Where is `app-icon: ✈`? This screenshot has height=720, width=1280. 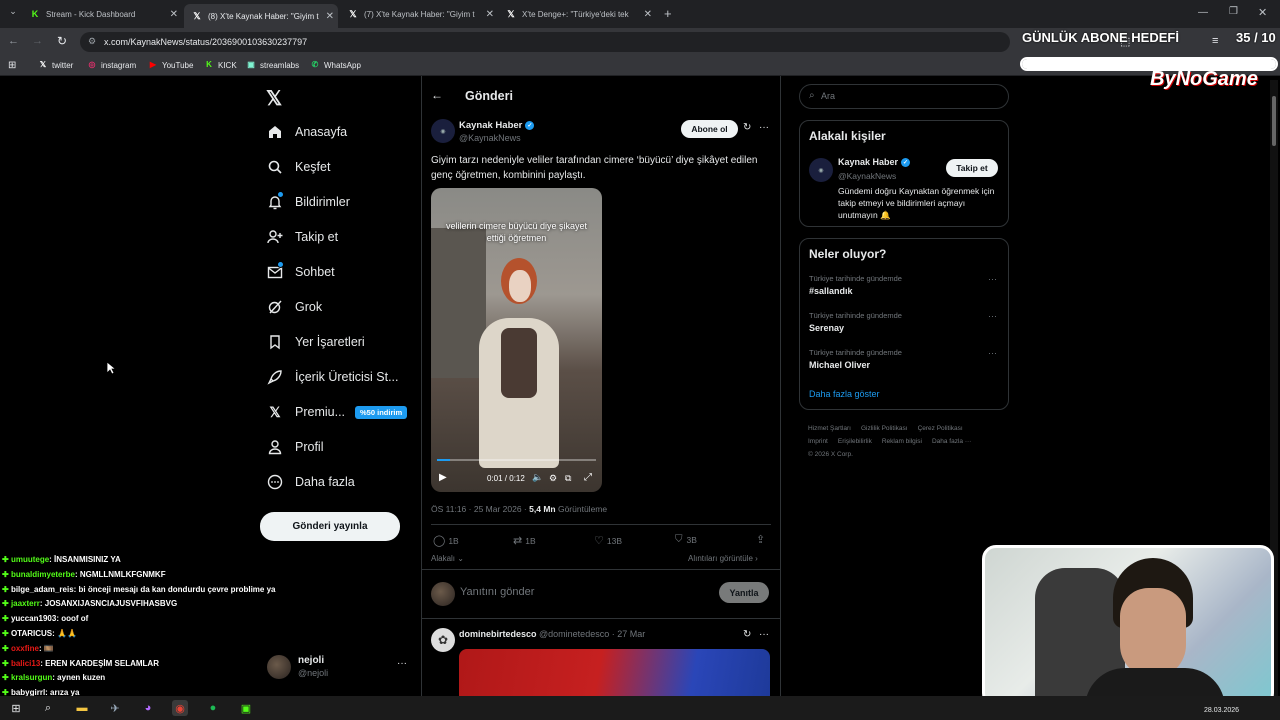 app-icon: ✈ is located at coordinates (115, 708).